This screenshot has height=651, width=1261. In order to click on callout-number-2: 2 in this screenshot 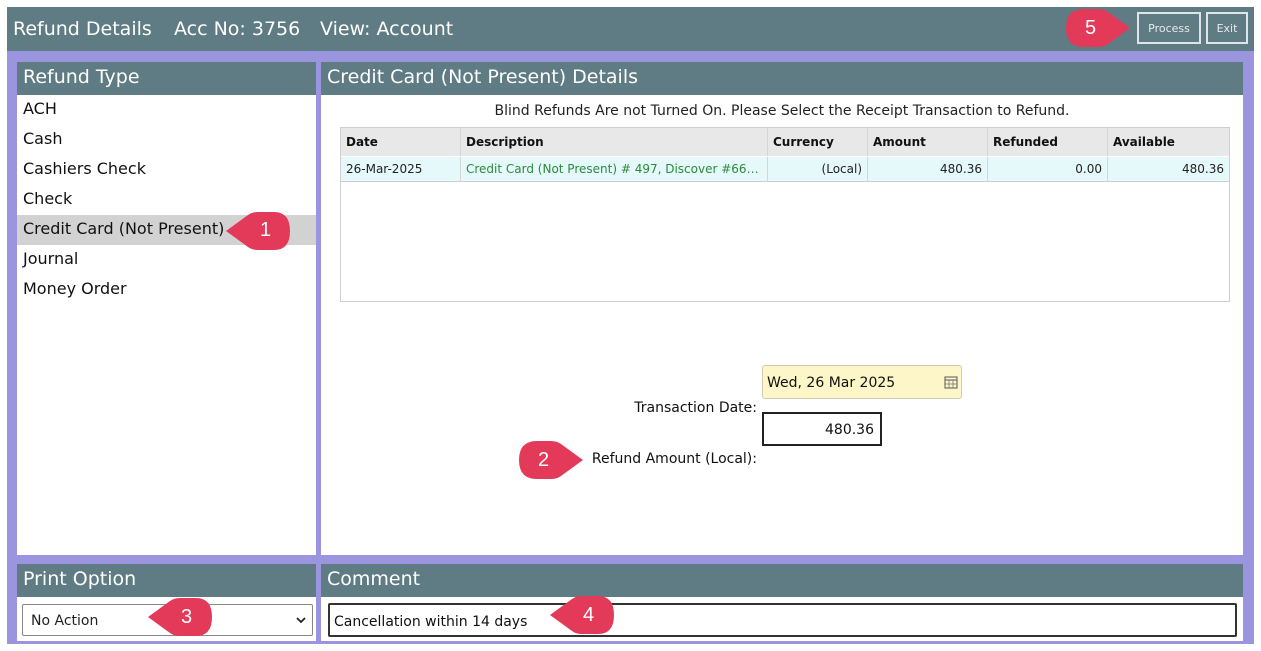, I will do `click(544, 460)`.